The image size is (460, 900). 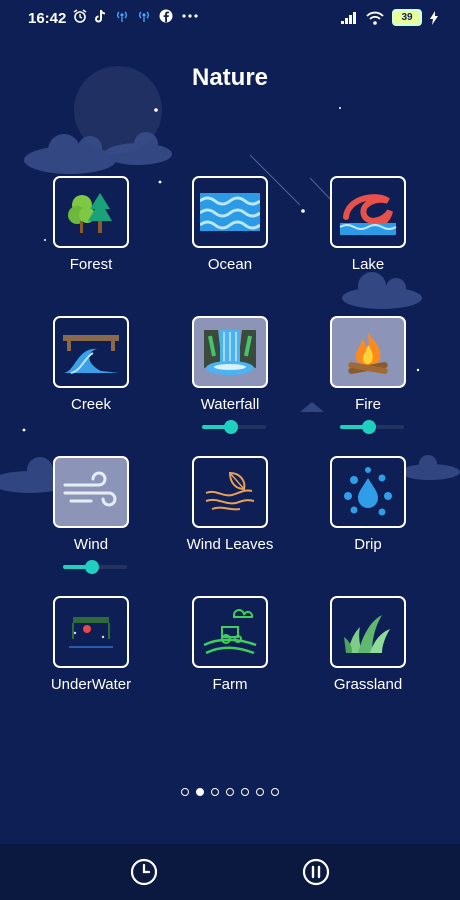 What do you see at coordinates (80, 16) in the screenshot?
I see `alarm-icon` at bounding box center [80, 16].